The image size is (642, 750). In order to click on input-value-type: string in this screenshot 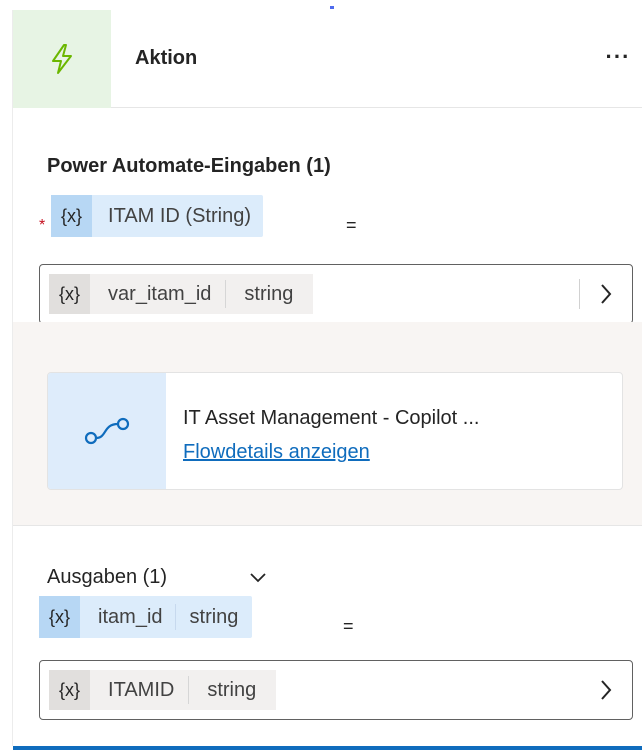, I will do `click(269, 293)`.